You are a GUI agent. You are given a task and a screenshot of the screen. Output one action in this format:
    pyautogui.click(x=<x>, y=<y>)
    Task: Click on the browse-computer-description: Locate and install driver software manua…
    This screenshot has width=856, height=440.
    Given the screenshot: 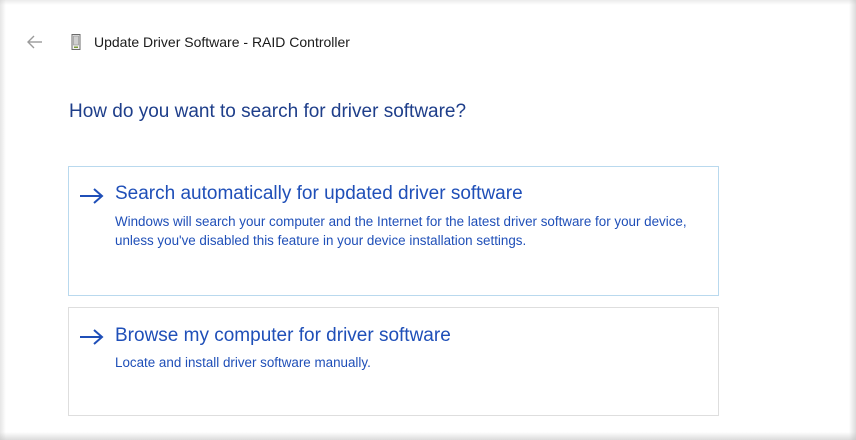 What is the action you would take?
    pyautogui.click(x=243, y=362)
    